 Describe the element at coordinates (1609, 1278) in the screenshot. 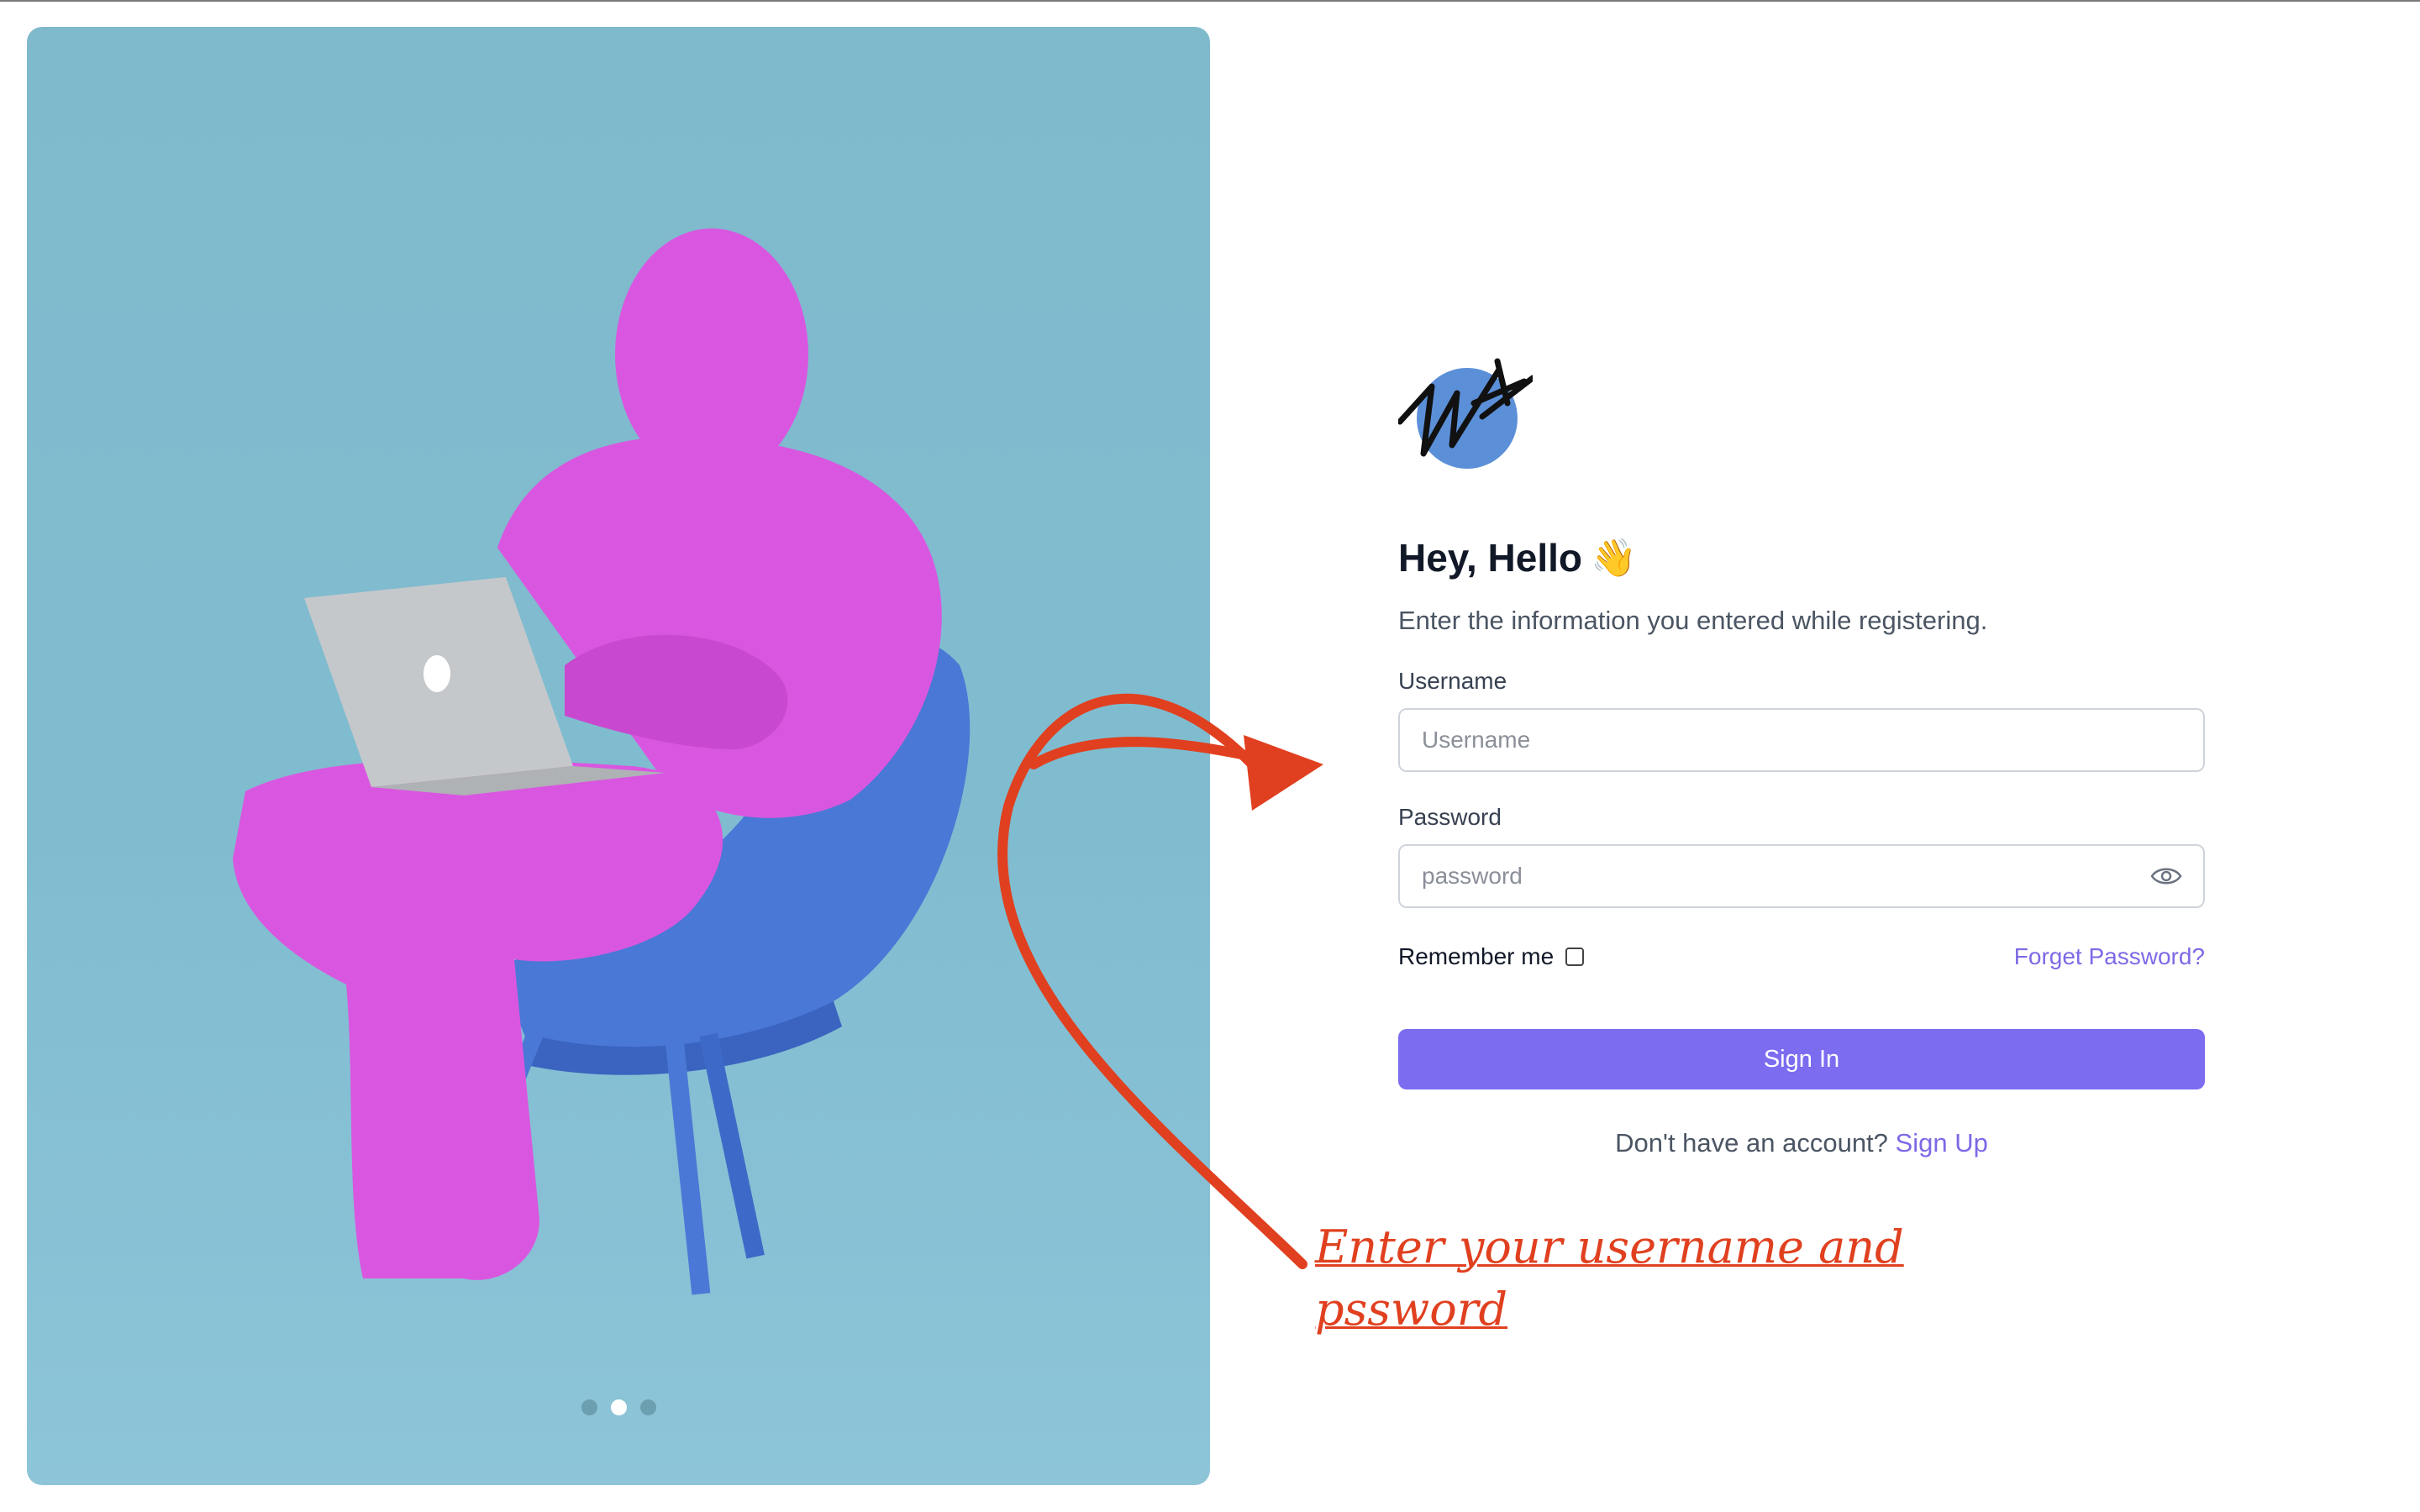

I see `annotation-note: Enter your username and pssword` at that location.